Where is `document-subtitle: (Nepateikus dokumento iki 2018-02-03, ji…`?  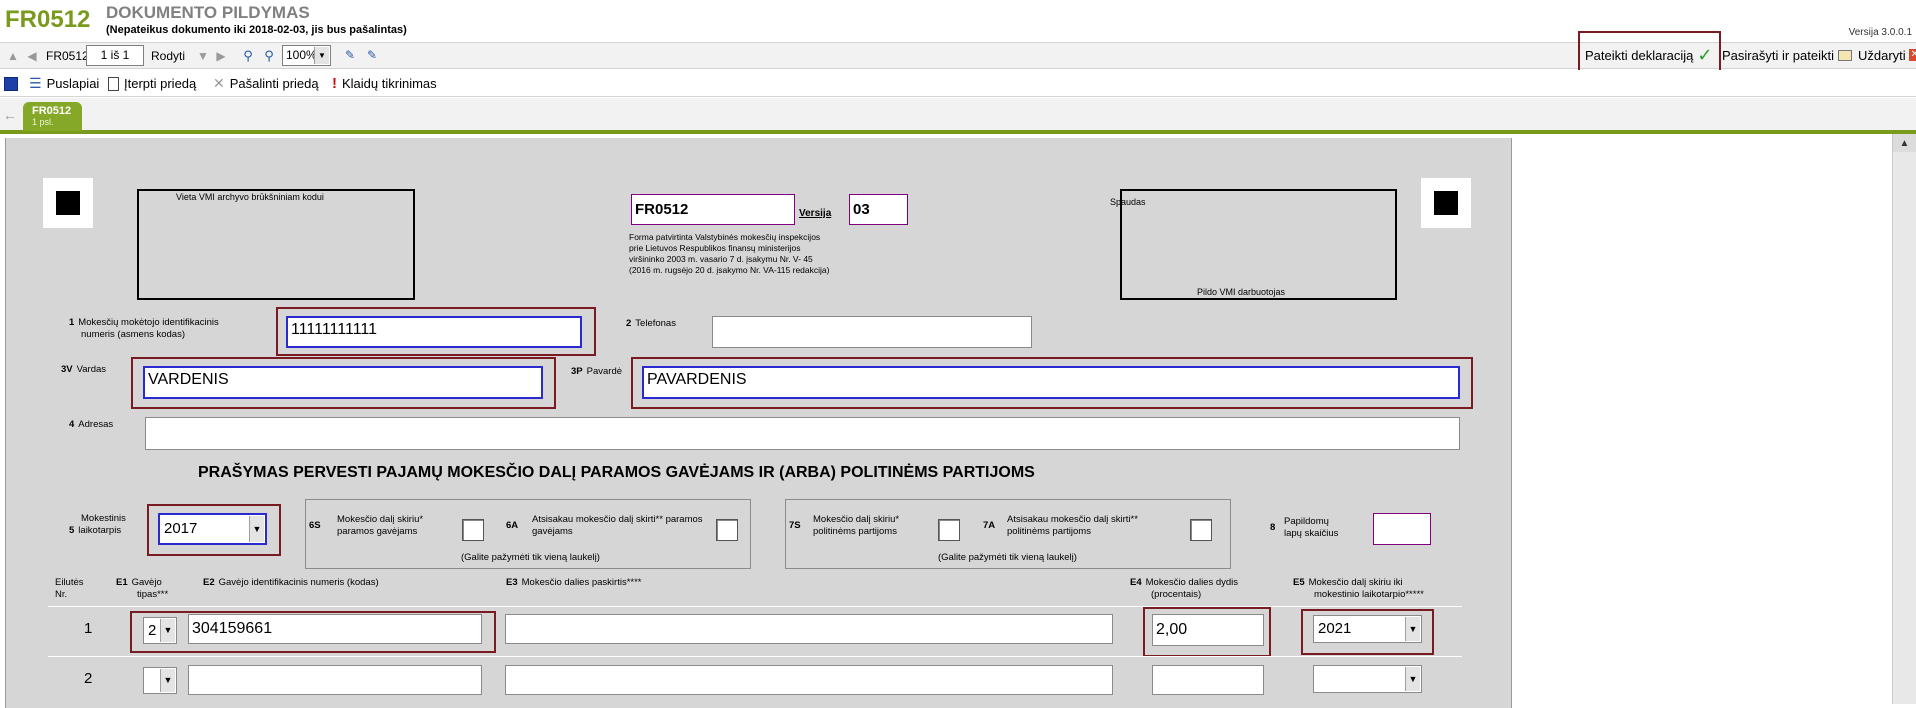
document-subtitle: (Nepateikus dokumento iki 2018-02-03, ji… is located at coordinates (256, 30).